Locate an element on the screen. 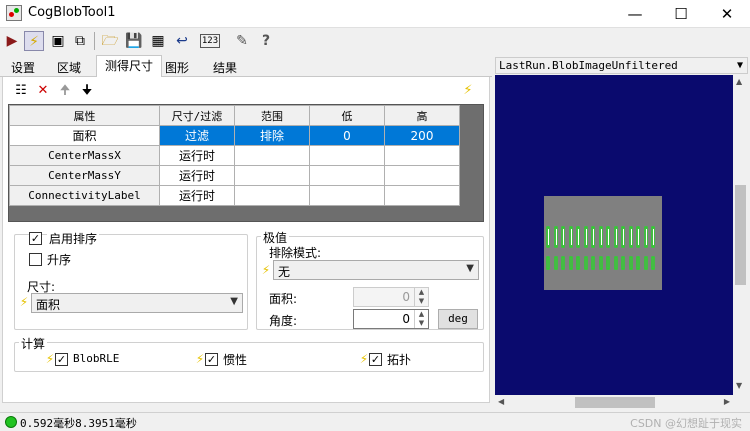 The image size is (750, 431). row-range: 排除 is located at coordinates (272, 135).